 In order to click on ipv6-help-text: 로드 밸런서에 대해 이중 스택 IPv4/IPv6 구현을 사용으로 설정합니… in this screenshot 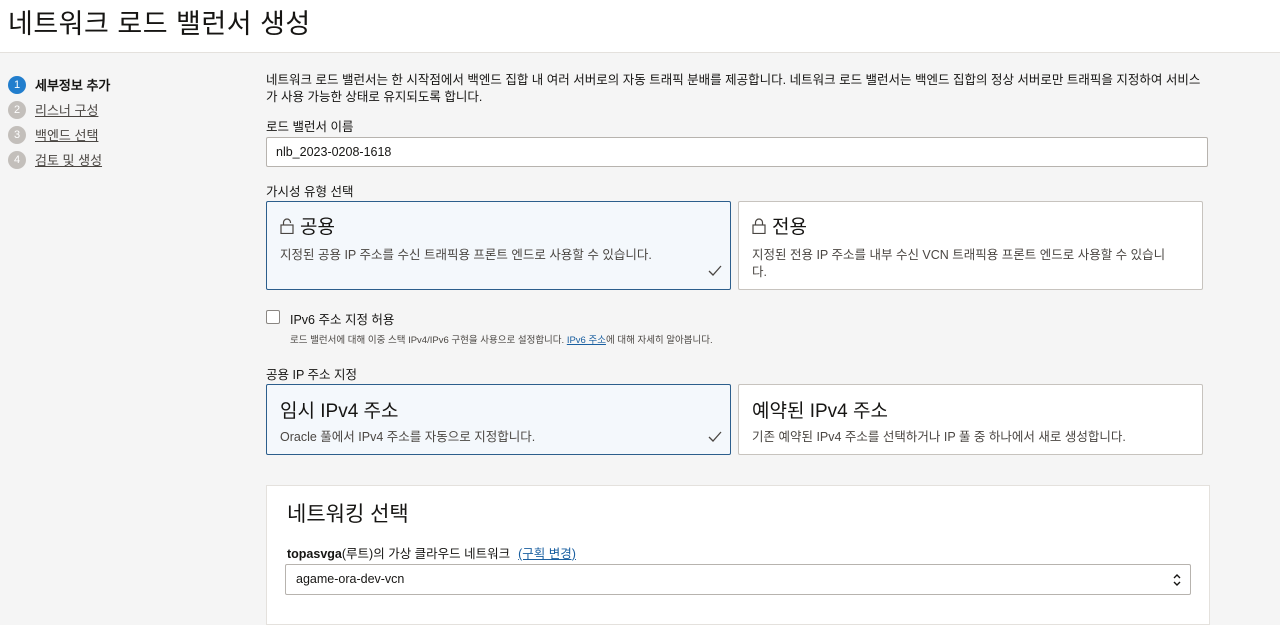, I will do `click(501, 339)`.